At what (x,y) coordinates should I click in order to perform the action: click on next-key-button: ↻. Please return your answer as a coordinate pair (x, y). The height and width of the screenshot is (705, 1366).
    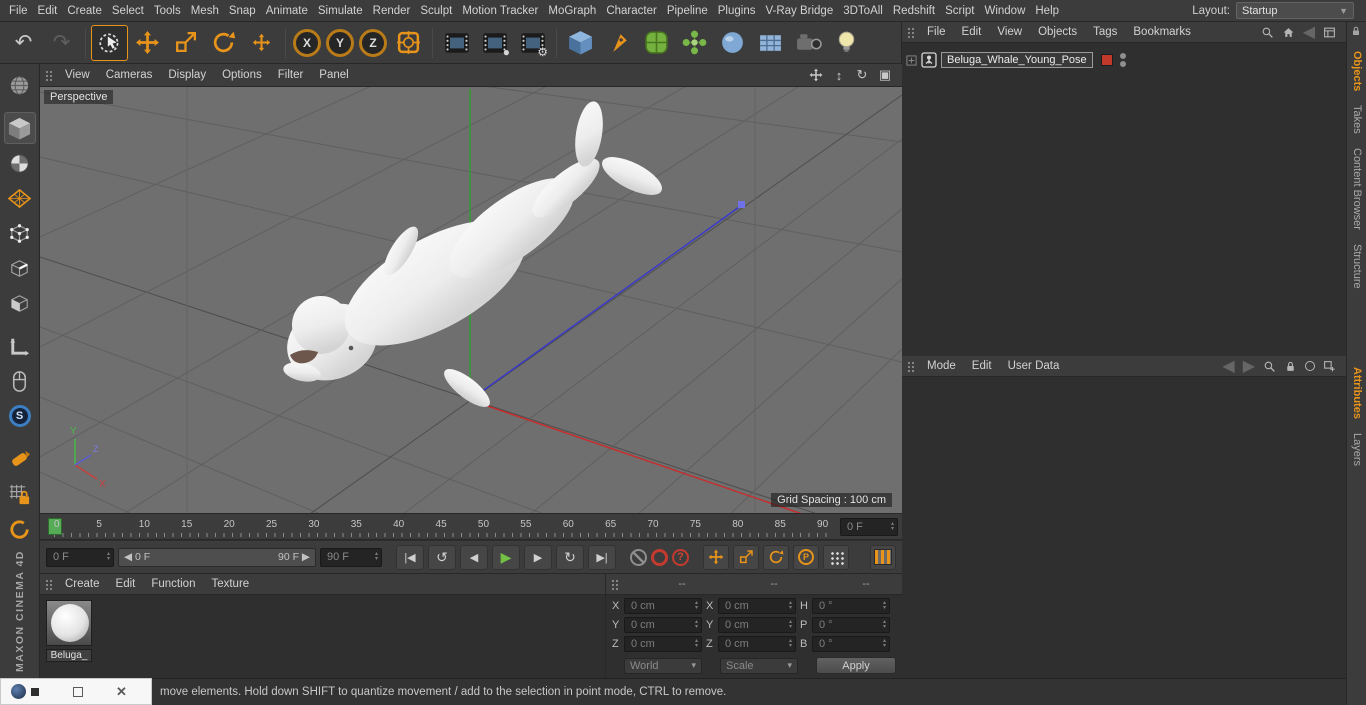
    Looking at the image, I should click on (570, 557).